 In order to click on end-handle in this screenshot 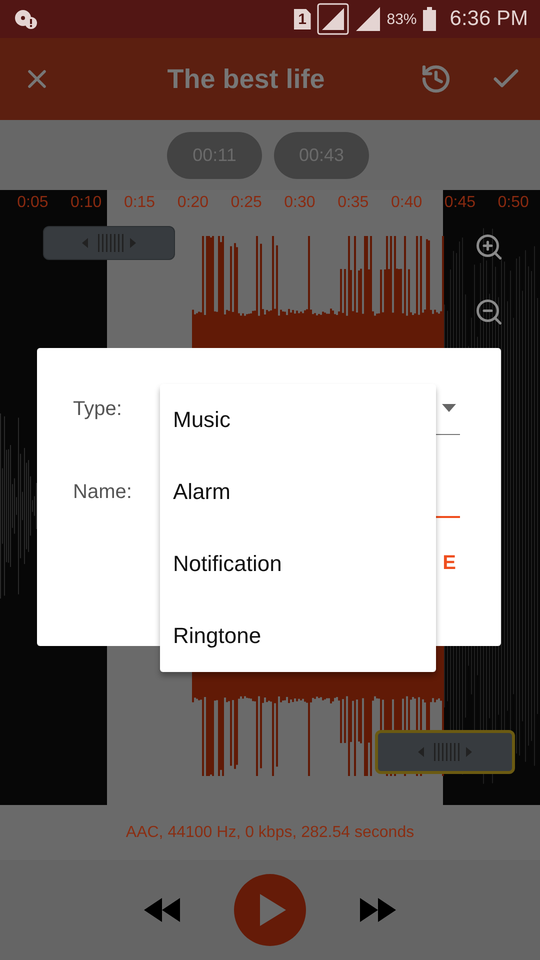, I will do `click(445, 752)`.